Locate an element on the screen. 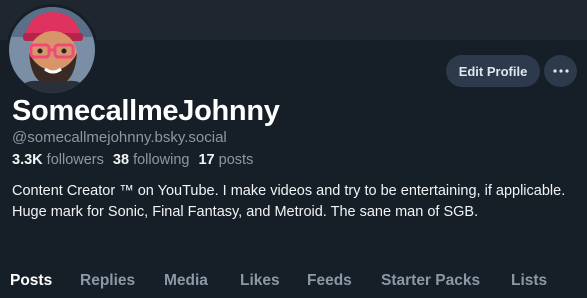 The image size is (587, 298). following-stat: 38 following is located at coordinates (151, 160).